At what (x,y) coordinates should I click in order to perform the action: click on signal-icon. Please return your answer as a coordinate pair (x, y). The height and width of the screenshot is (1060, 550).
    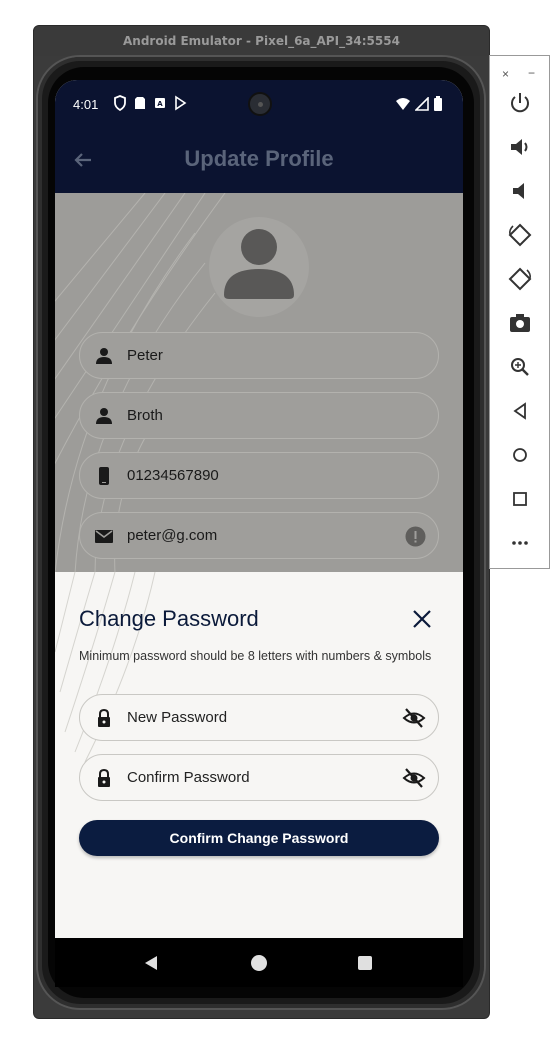
    Looking at the image, I should click on (422, 103).